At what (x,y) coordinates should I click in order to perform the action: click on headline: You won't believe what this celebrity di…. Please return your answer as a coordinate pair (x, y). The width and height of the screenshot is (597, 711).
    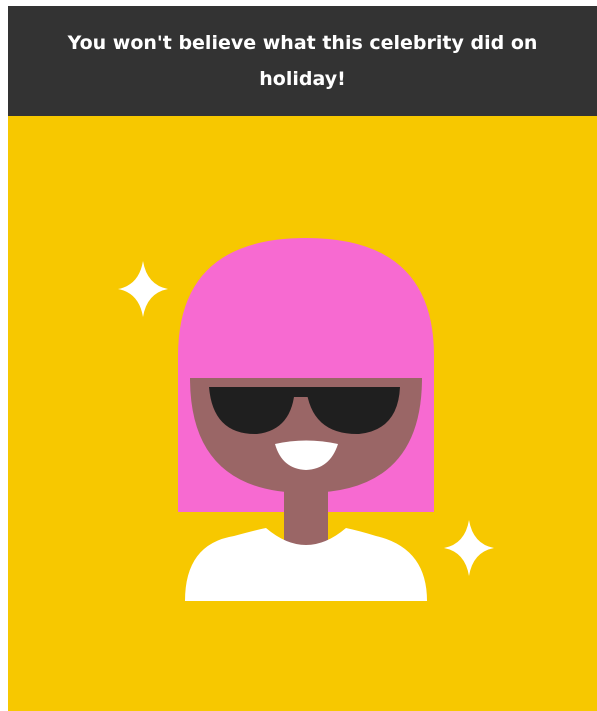
    Looking at the image, I should click on (302, 61).